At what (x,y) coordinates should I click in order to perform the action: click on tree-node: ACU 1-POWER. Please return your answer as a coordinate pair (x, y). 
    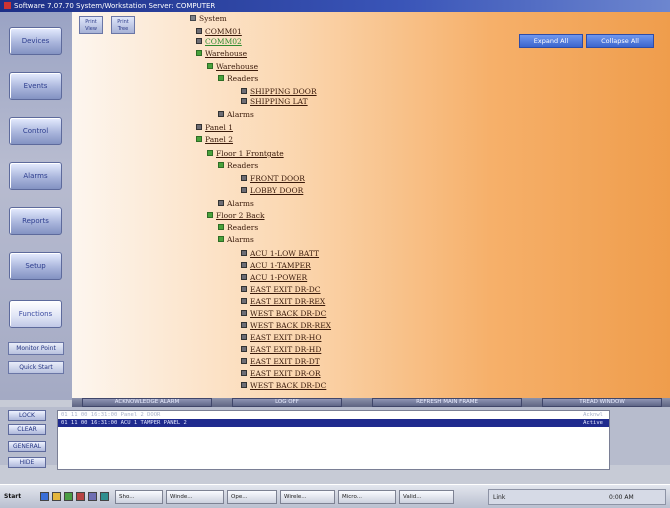
    Looking at the image, I should click on (274, 278).